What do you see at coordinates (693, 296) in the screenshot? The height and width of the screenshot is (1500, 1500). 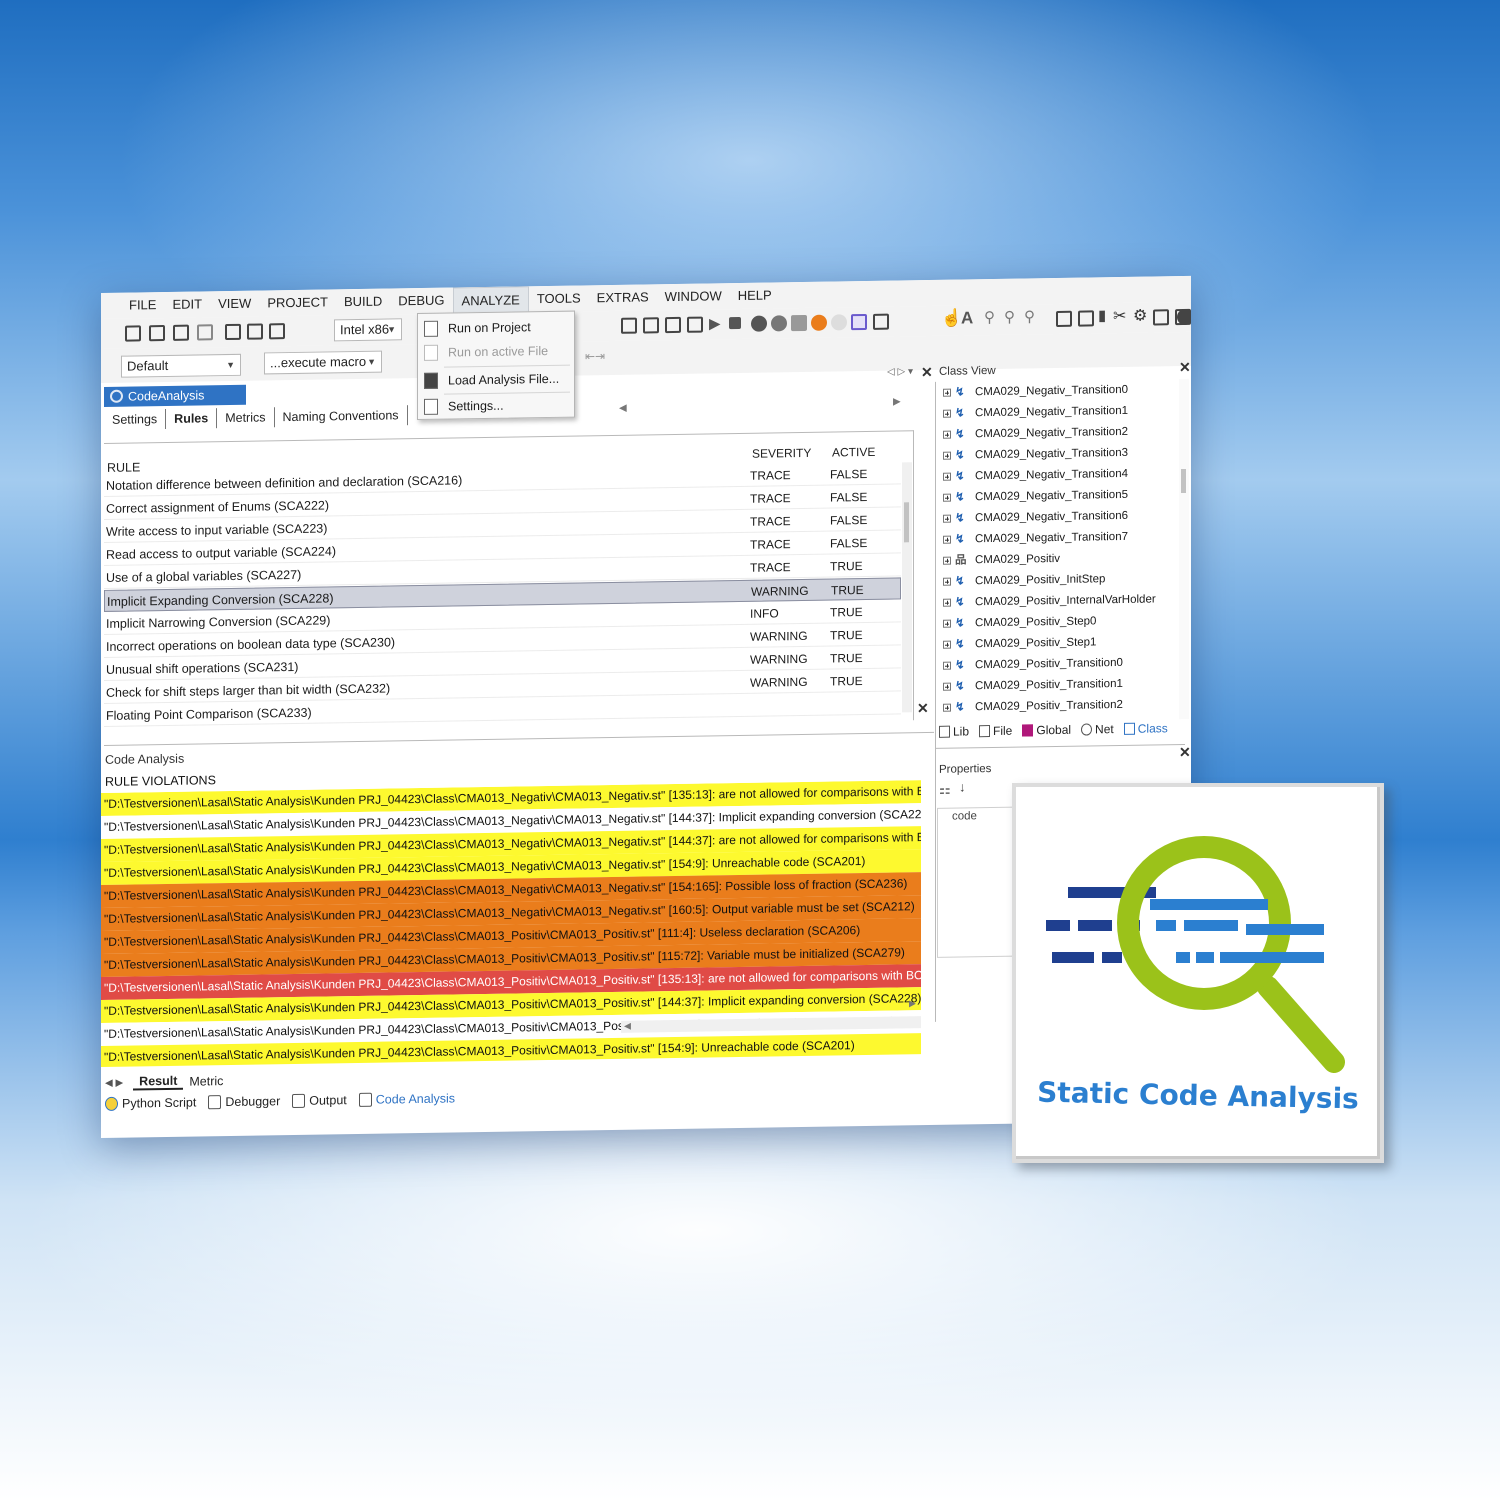 I see `menu-window: WINDOW` at bounding box center [693, 296].